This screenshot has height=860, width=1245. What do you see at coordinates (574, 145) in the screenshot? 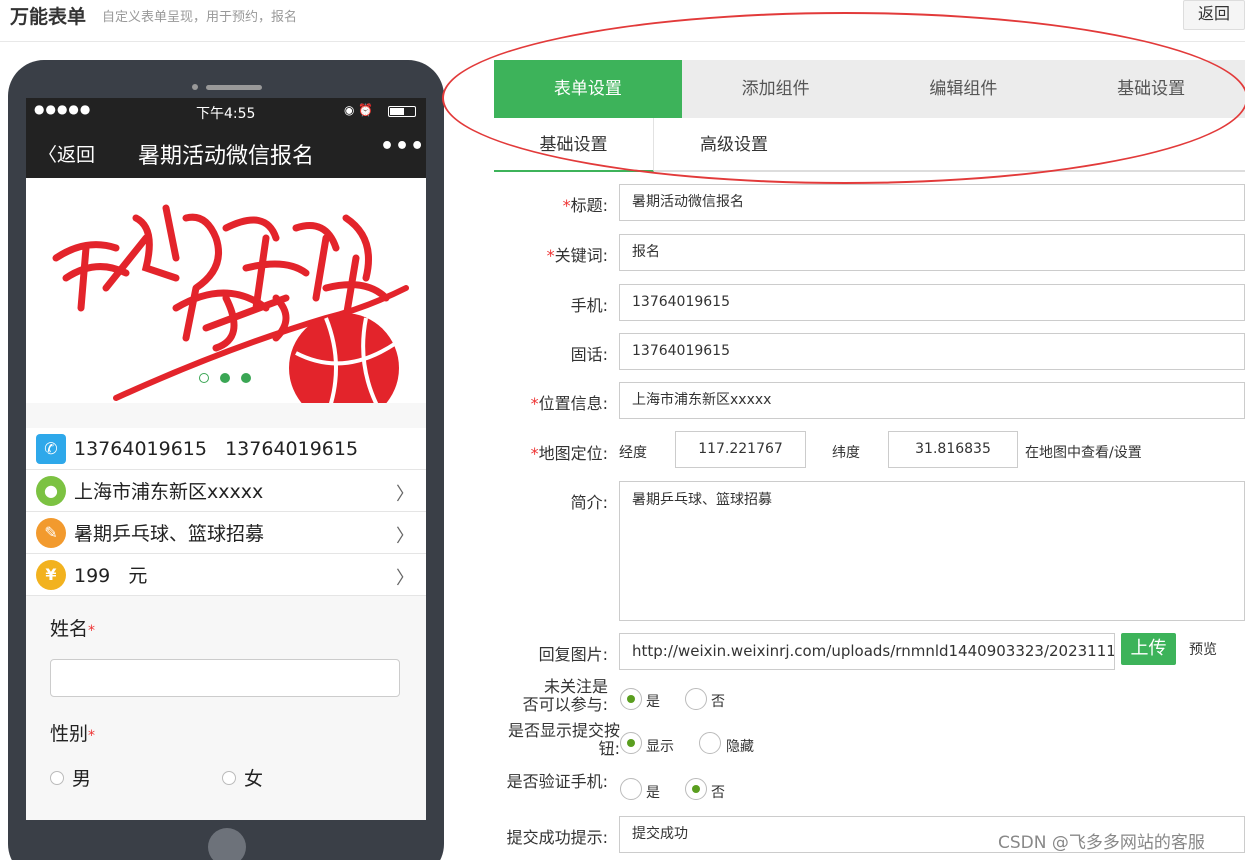
I see `subtab-basic: 基础设置` at bounding box center [574, 145].